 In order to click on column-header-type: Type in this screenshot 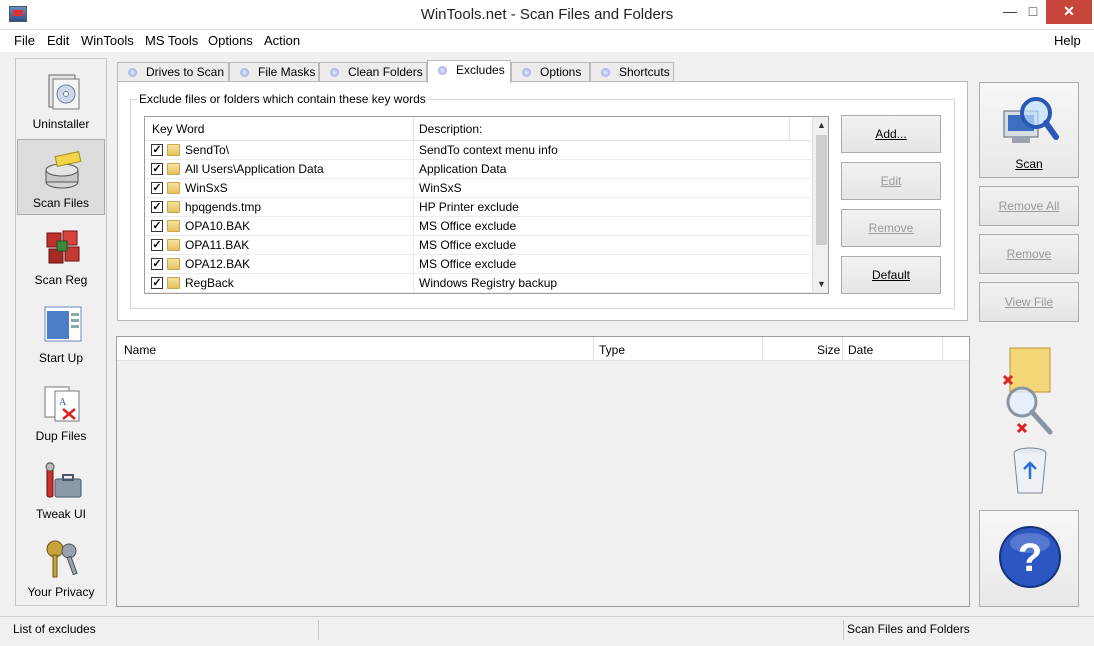, I will do `click(612, 350)`.